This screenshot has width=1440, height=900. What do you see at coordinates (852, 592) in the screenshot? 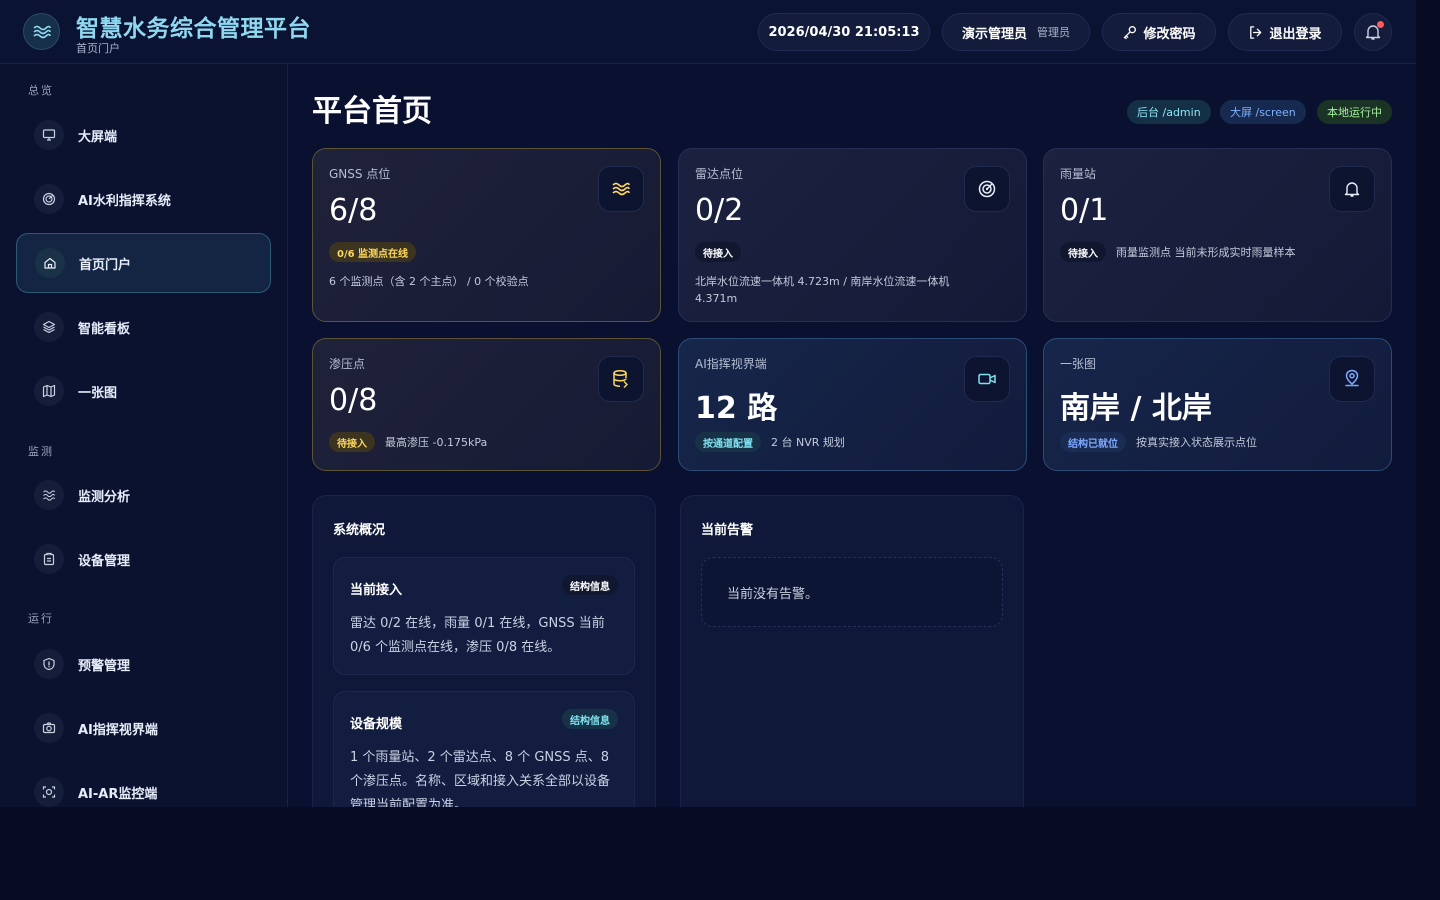
I see `empty-alerts-message: 当前没有告警。` at bounding box center [852, 592].